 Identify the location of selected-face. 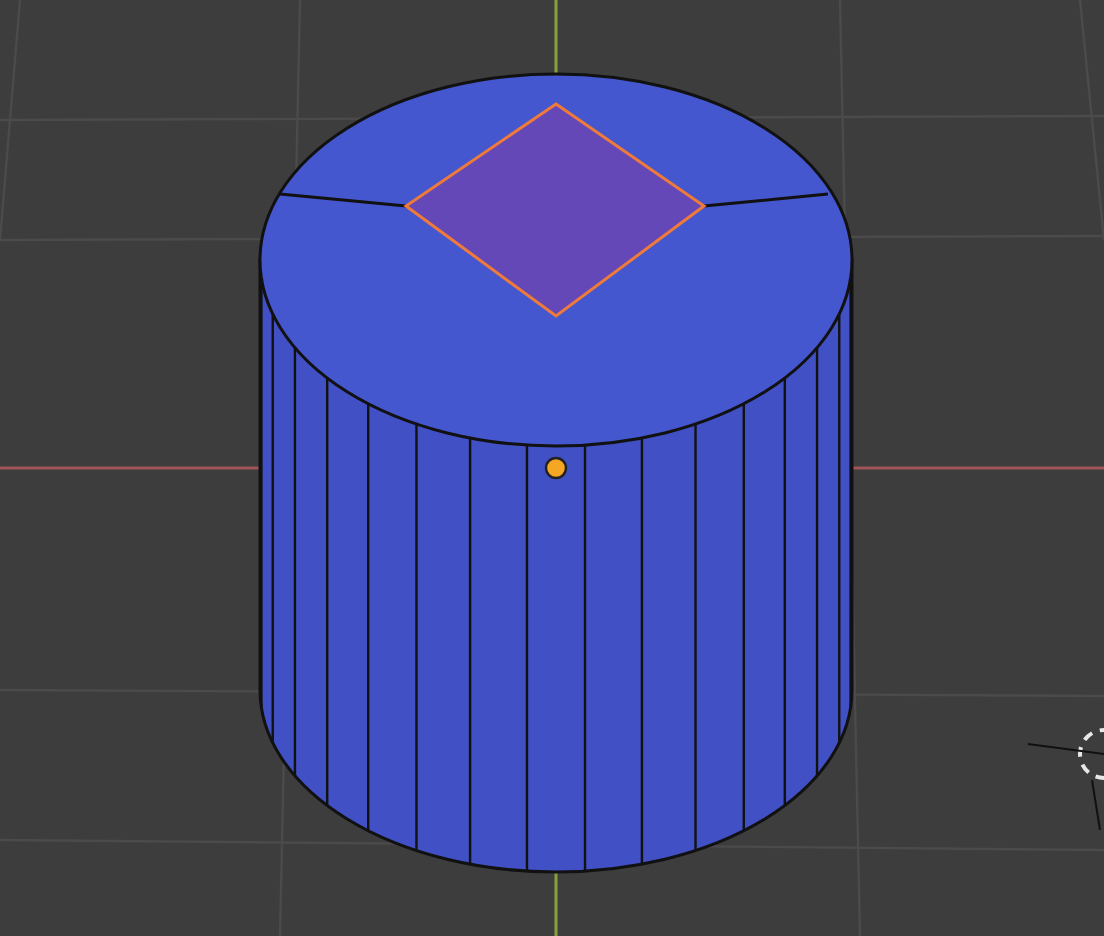
(555, 210).